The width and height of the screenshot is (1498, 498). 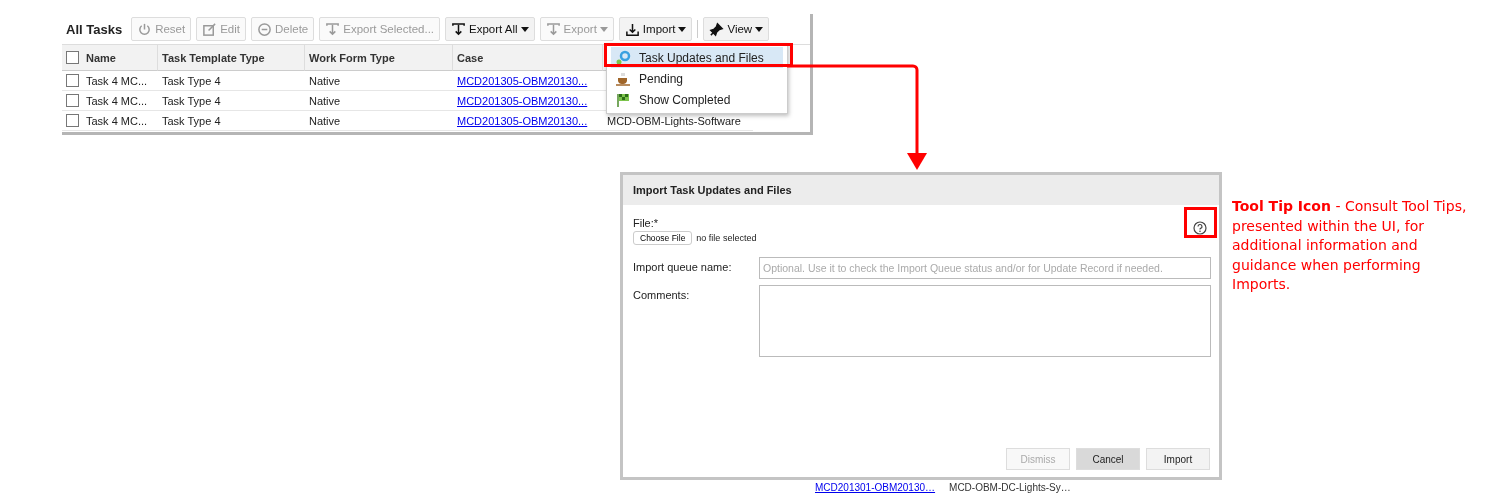 What do you see at coordinates (379, 58) in the screenshot?
I see `column-header: Work Form Type` at bounding box center [379, 58].